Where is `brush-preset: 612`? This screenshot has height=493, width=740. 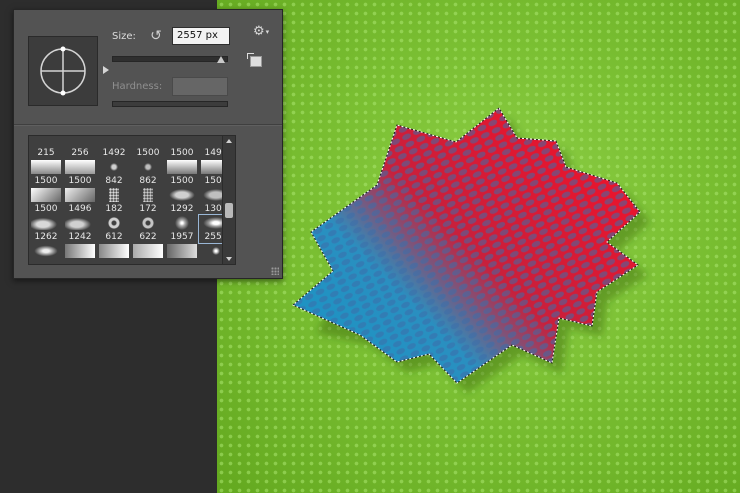 brush-preset: 612 is located at coordinates (114, 229).